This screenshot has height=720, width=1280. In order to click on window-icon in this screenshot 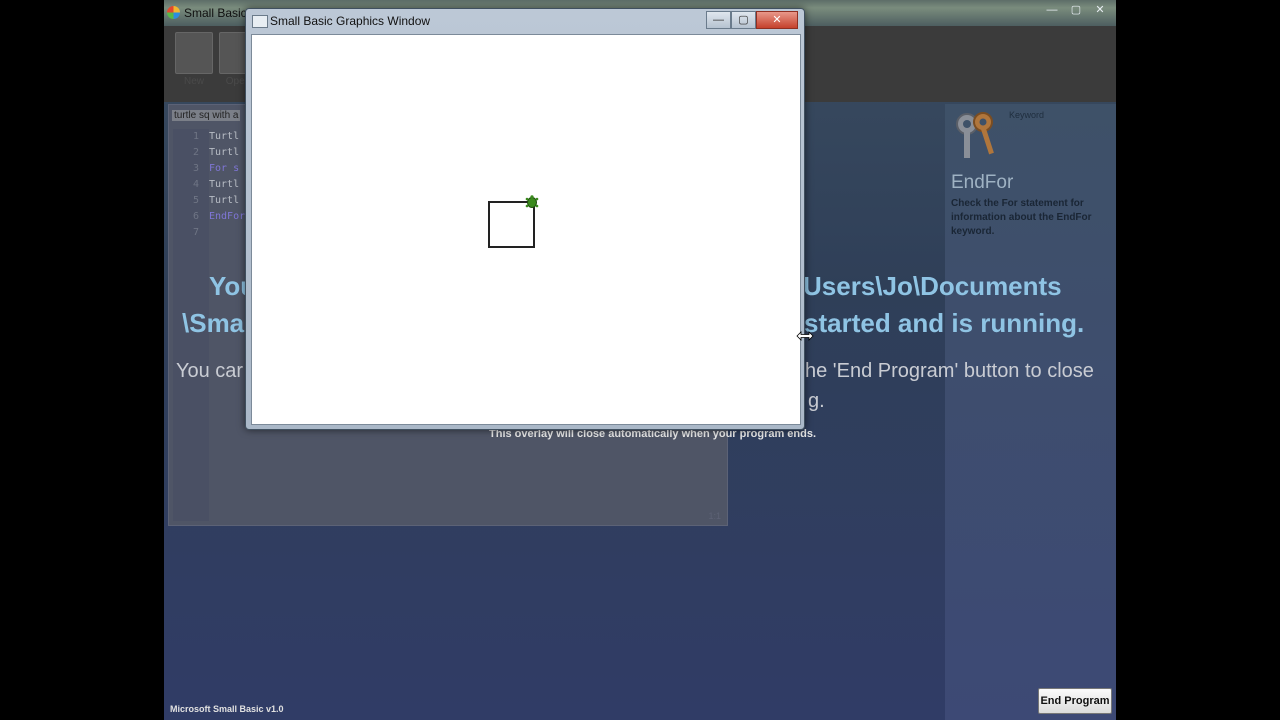, I will do `click(260, 21)`.